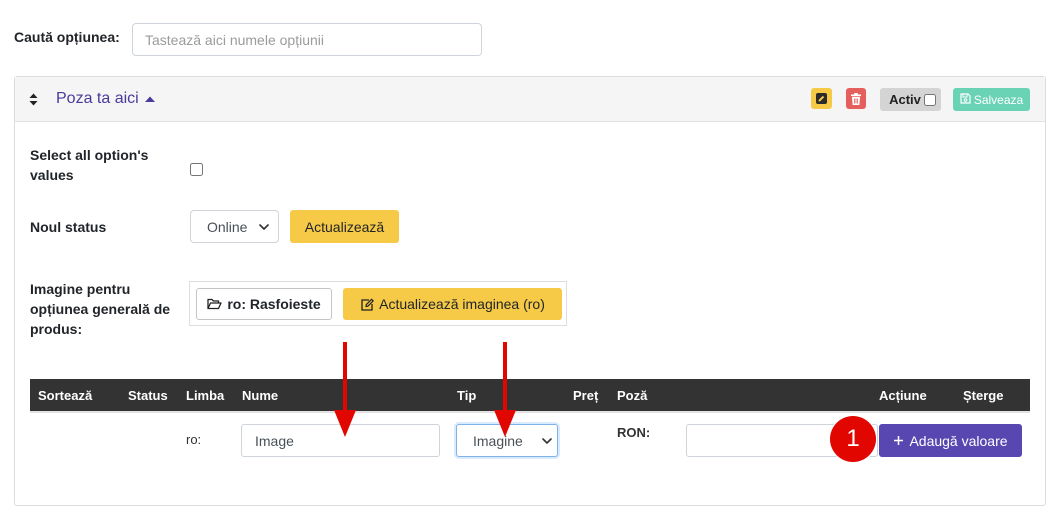 This screenshot has height=525, width=1059. Describe the element at coordinates (983, 395) in the screenshot. I see `column-header-delete: Șterge` at that location.